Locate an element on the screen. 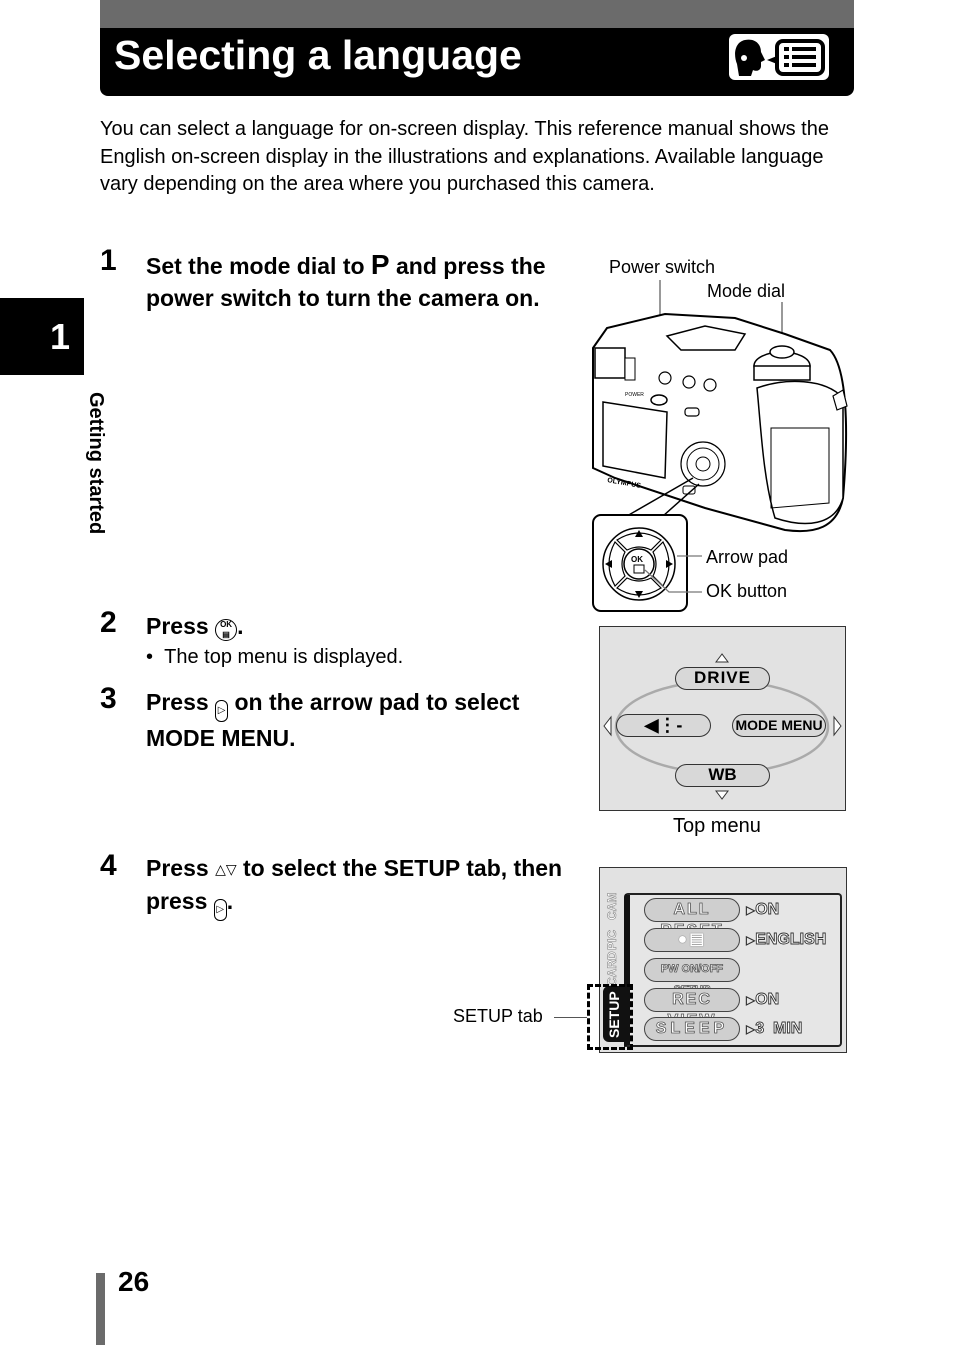  menu-exposure-compensation: ◀⋮- is located at coordinates (663, 725).